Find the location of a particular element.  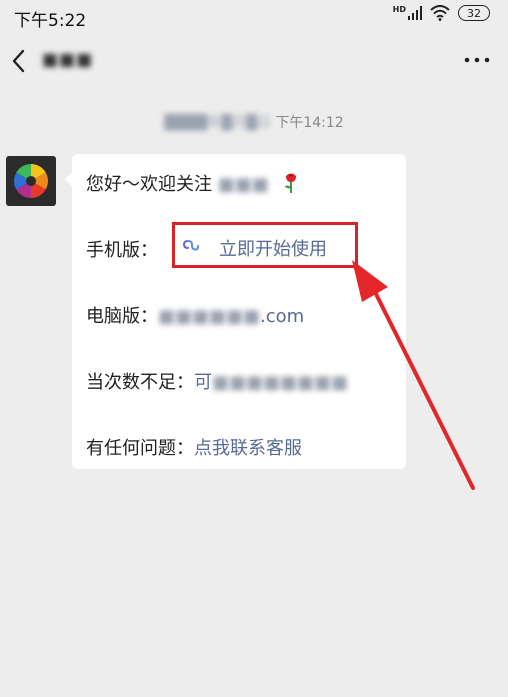

insufficient-line: 当次数不足：可■■■■■■■■ is located at coordinates (217, 381).